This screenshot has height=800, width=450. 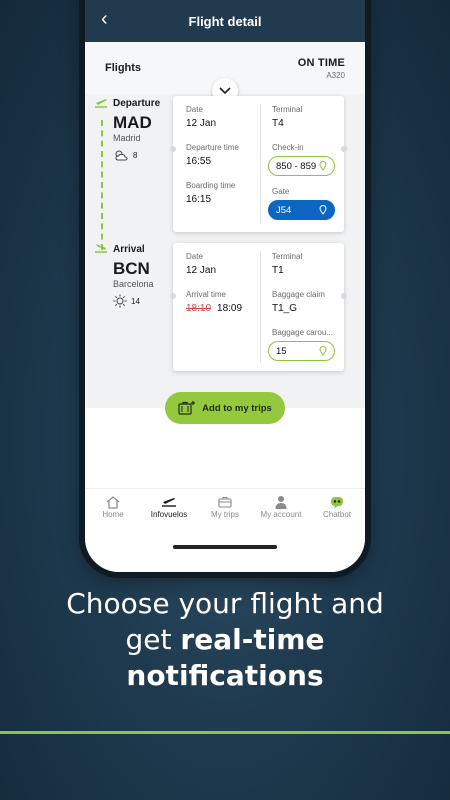 I want to click on page-title: Flight detail, so click(x=225, y=21).